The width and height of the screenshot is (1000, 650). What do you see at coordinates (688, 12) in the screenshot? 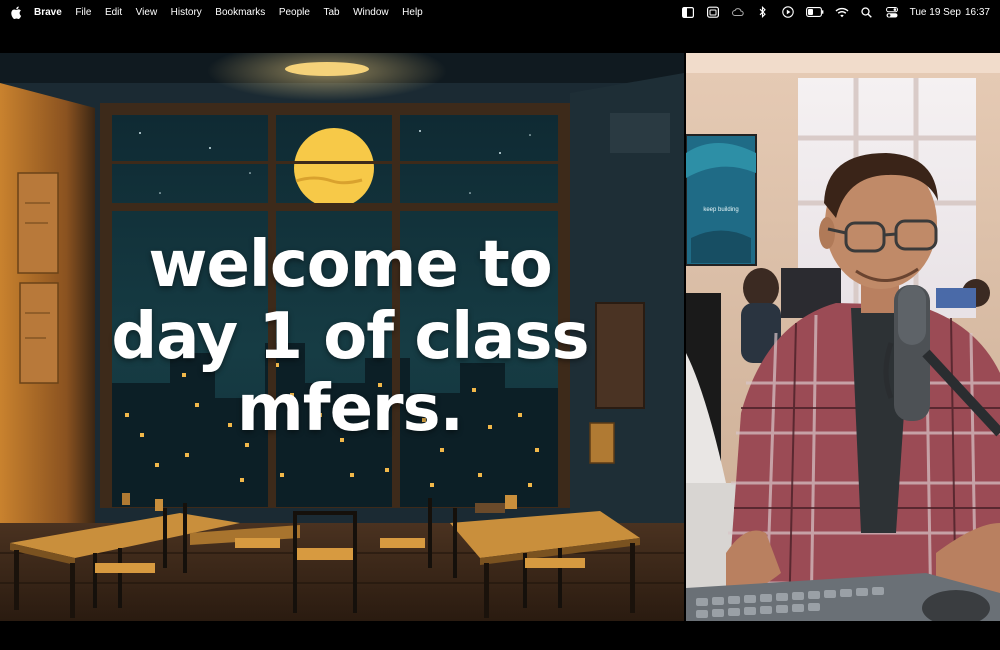
I see `sidebar-icon` at bounding box center [688, 12].